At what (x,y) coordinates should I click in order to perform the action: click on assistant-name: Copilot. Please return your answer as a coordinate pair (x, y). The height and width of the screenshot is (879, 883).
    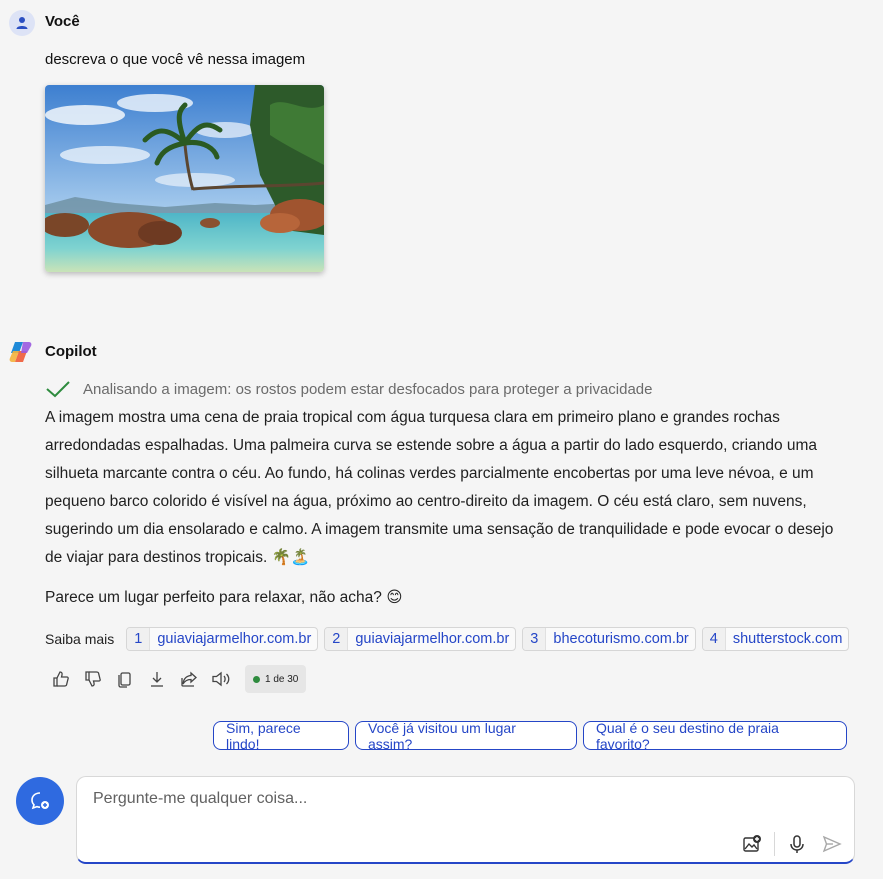
    Looking at the image, I should click on (71, 351).